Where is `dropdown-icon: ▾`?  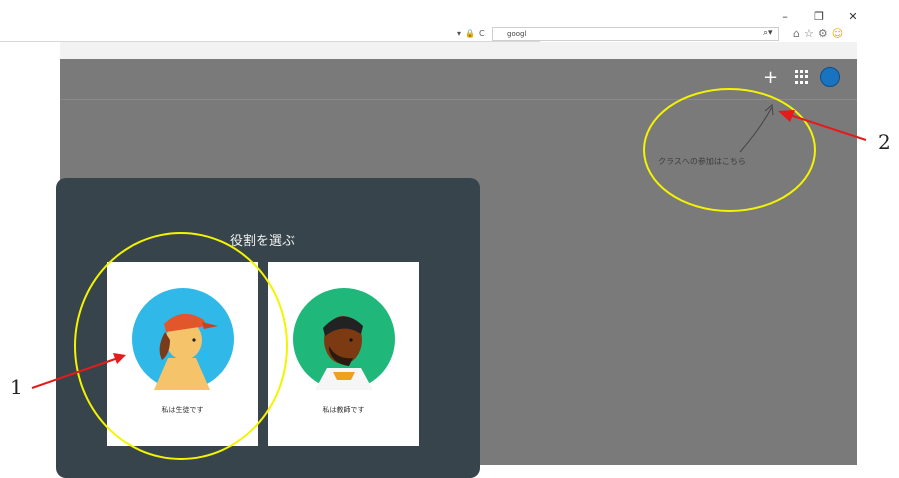
dropdown-icon: ▾ is located at coordinates (459, 33).